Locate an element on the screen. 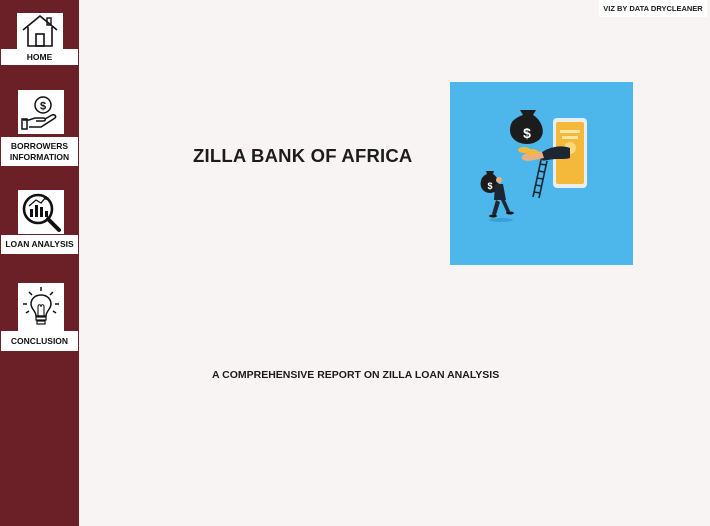  money-bag-sign: $ is located at coordinates (527, 133).